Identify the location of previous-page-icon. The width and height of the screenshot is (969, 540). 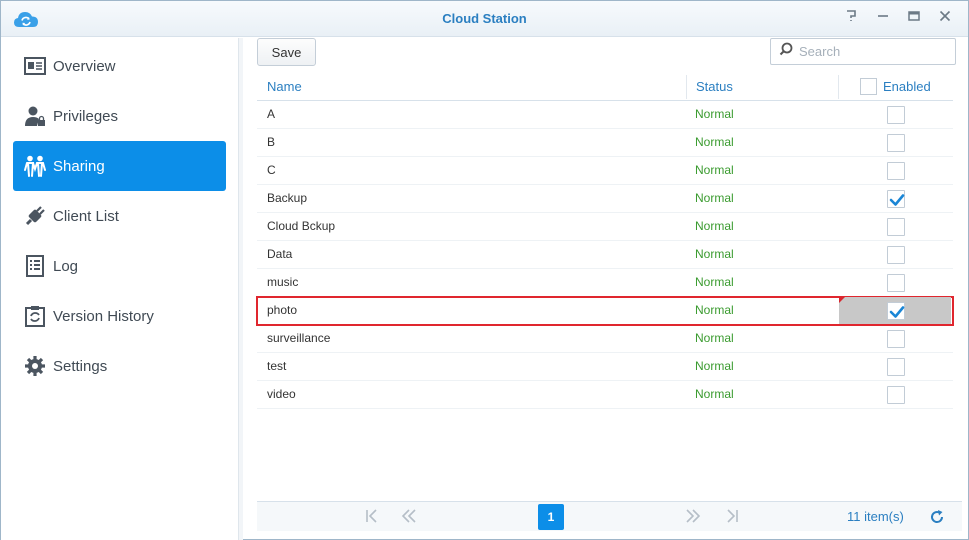
(409, 517).